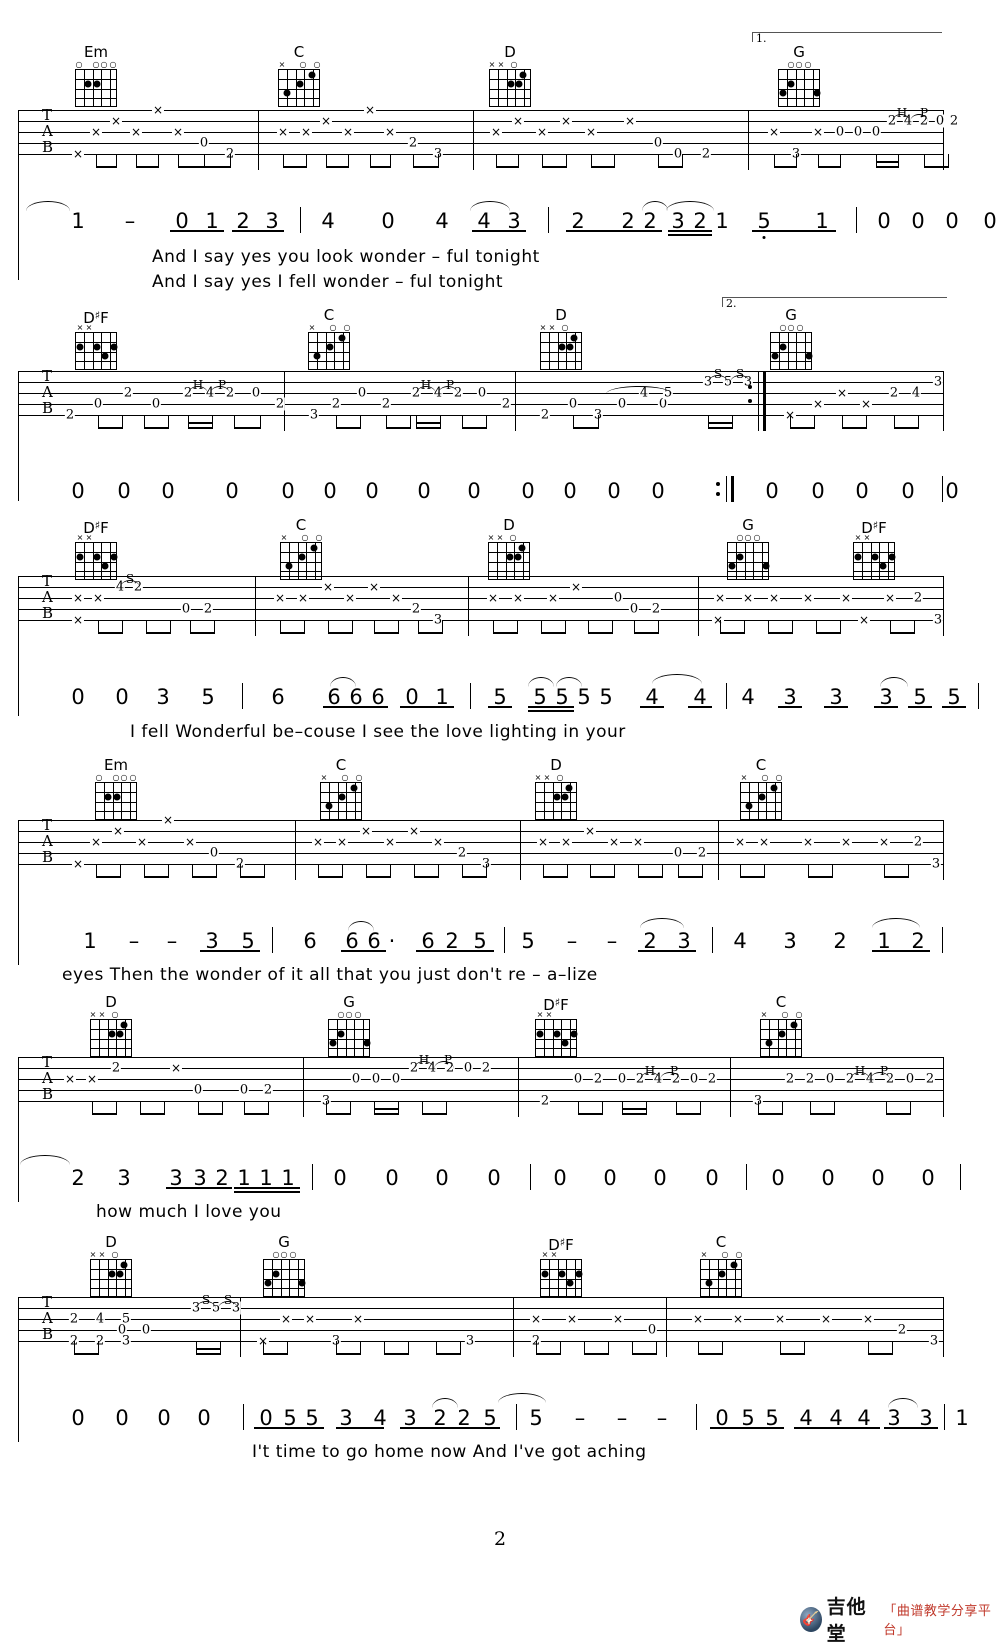 This screenshot has height=1646, width=1000. Describe the element at coordinates (116, 765) in the screenshot. I see `chord-name: Em` at that location.